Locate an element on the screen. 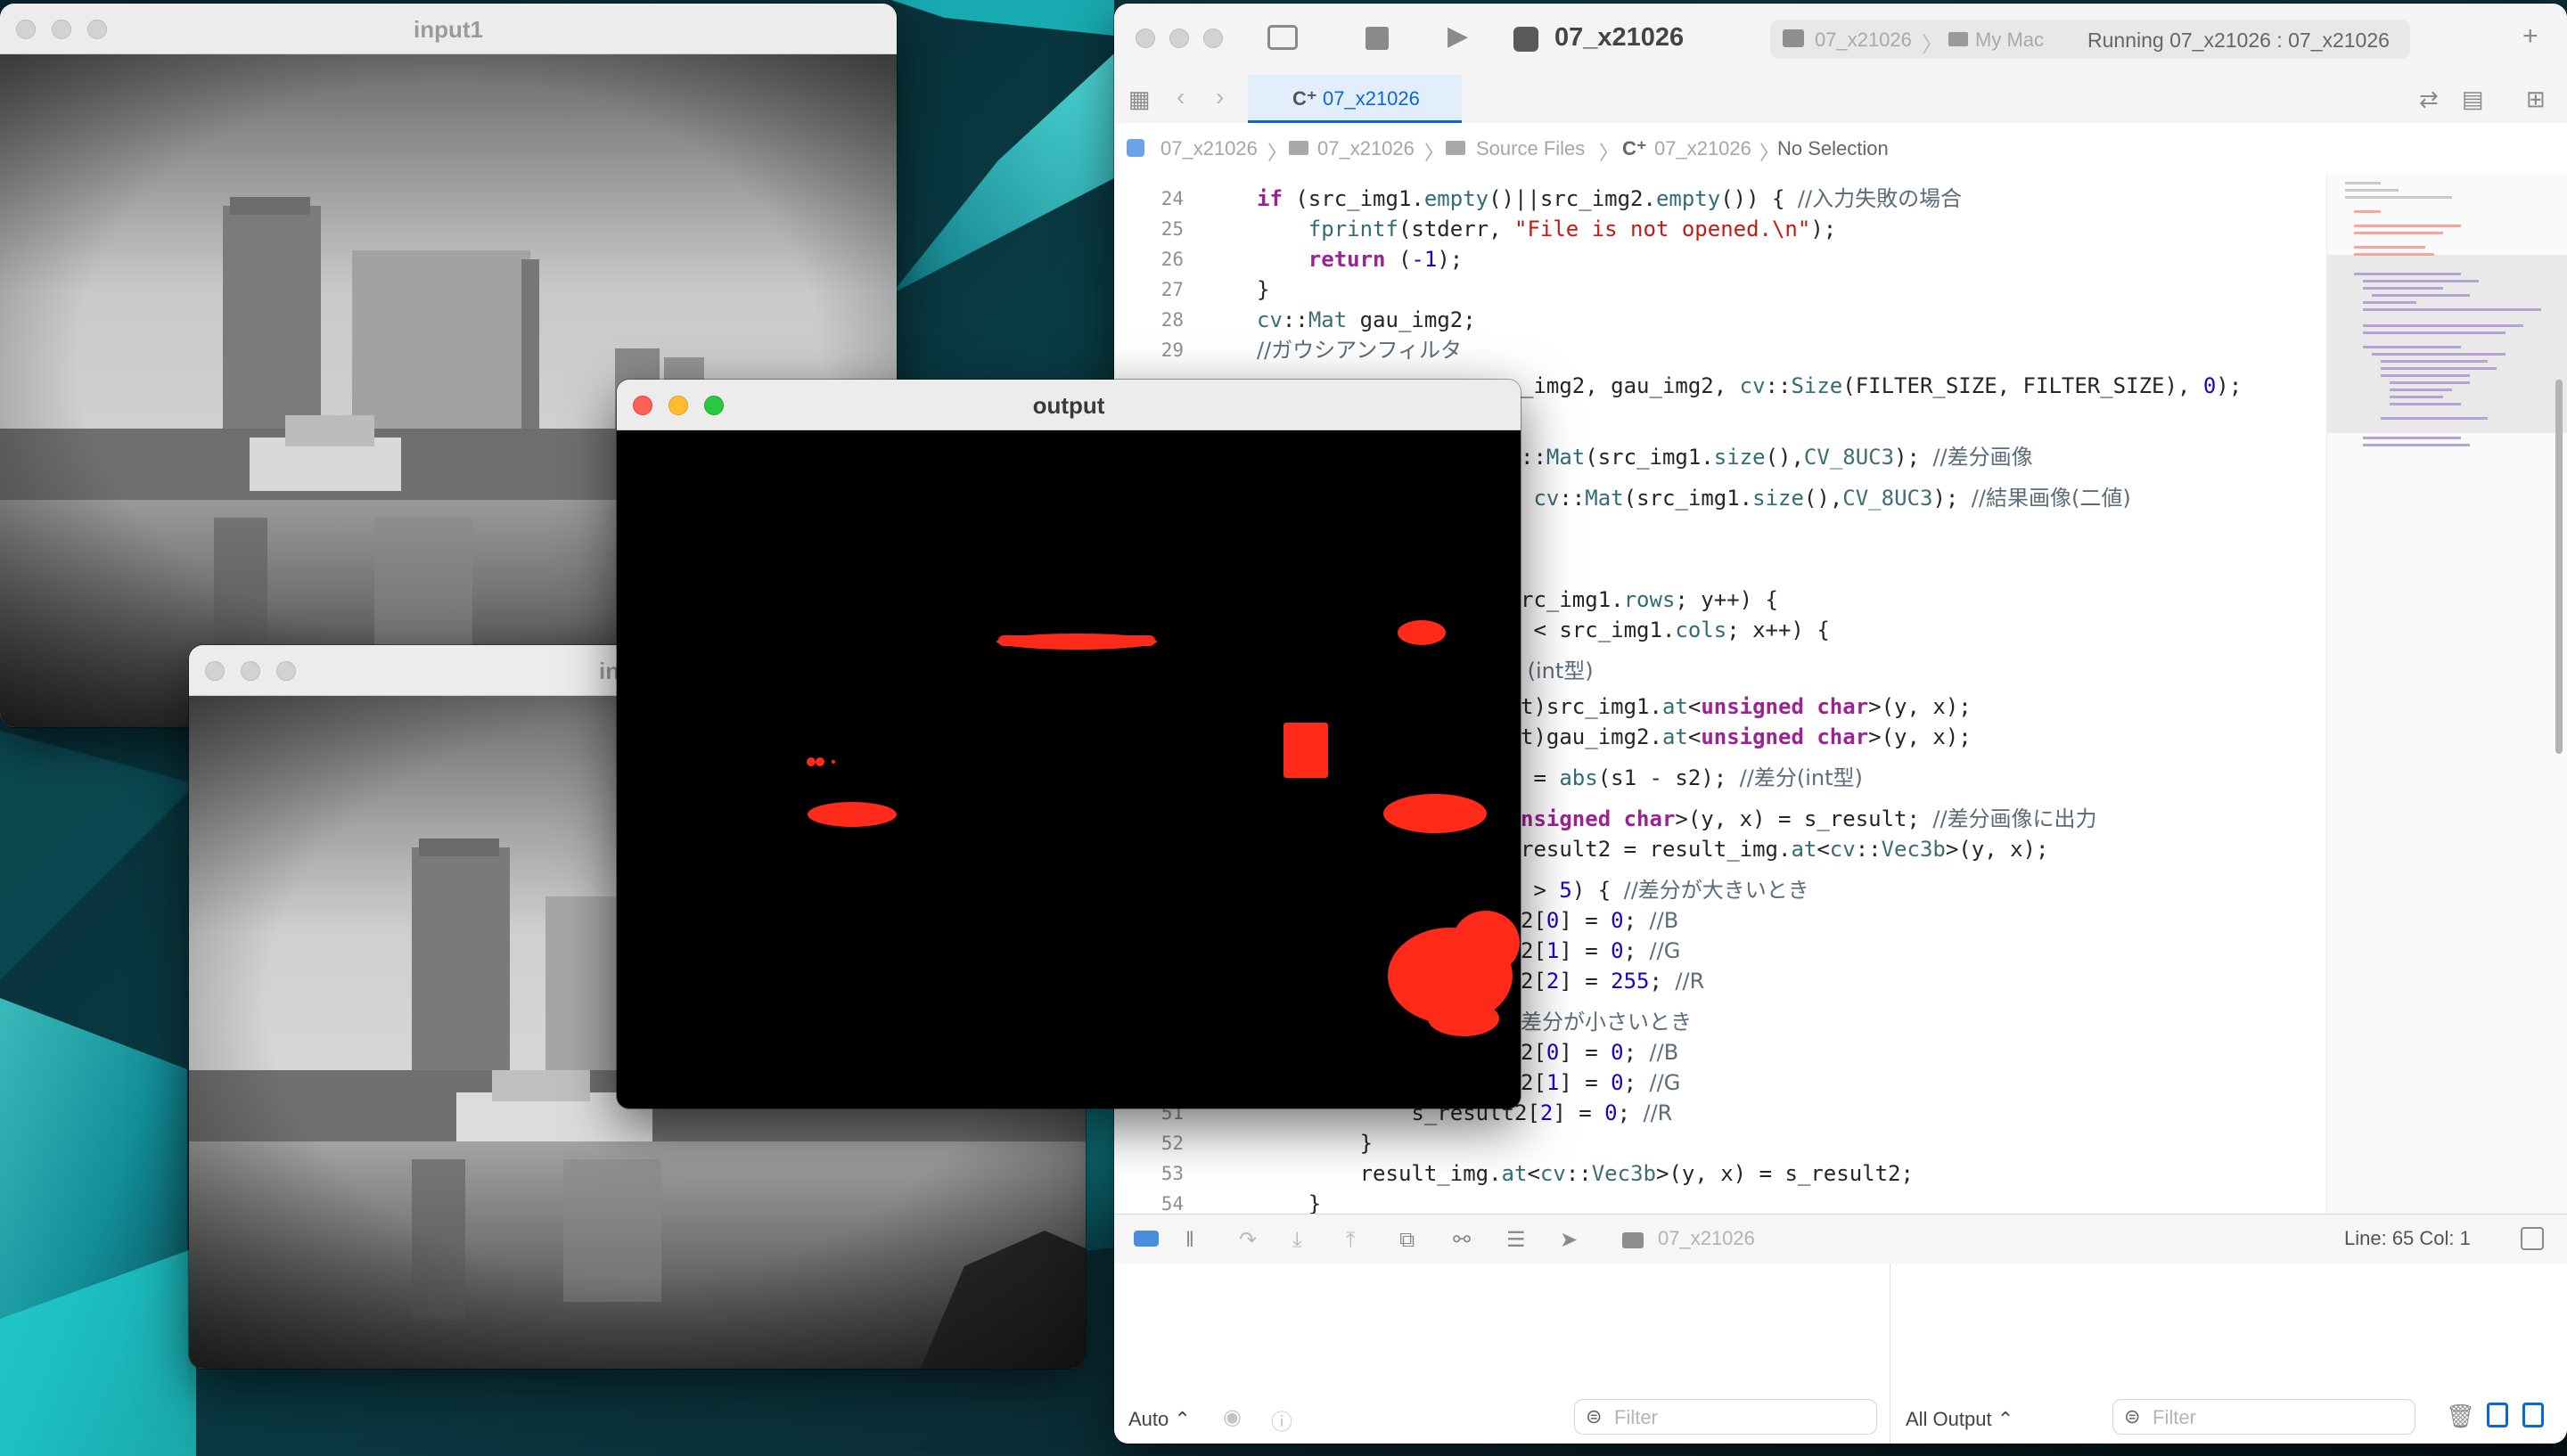 This screenshot has height=1456, width=2567. output-titlebar: output is located at coordinates (1069, 405).